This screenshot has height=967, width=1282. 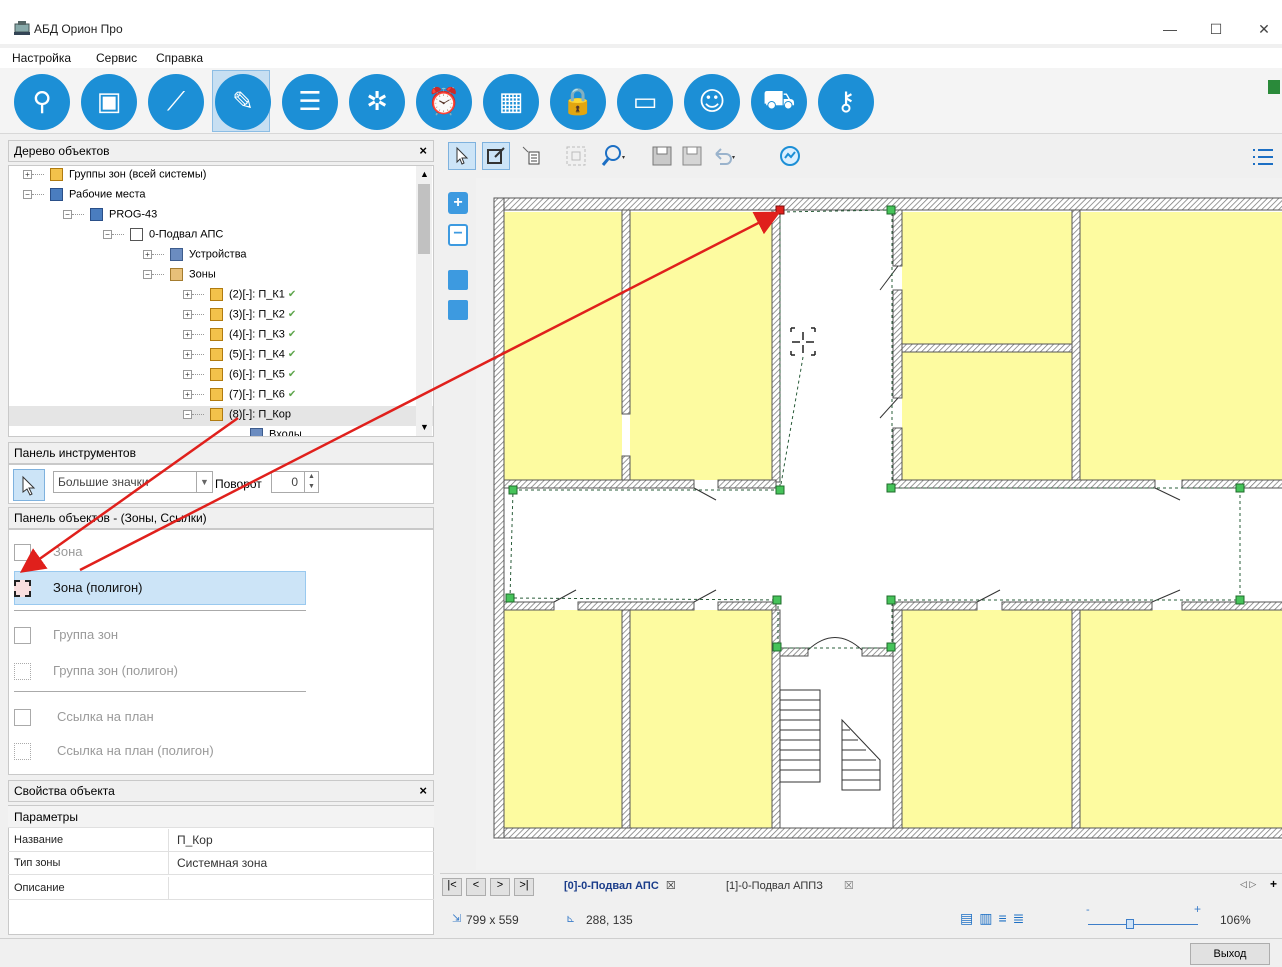 I want to click on prop-row-zone-type: Тип зоны Системная зона, so click(x=221, y=863).